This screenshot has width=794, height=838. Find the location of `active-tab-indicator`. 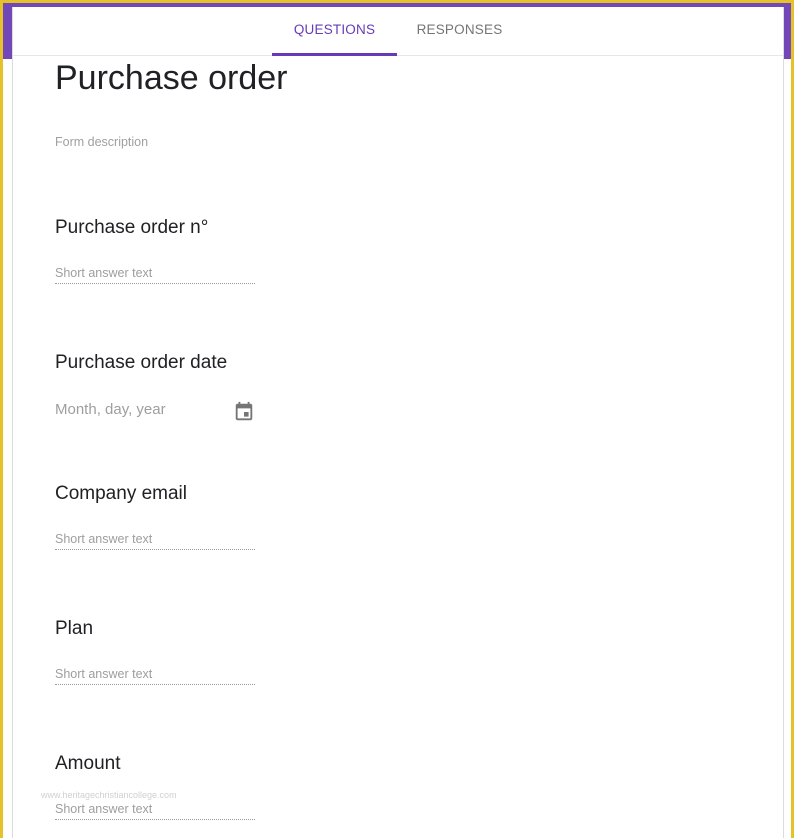

active-tab-indicator is located at coordinates (334, 54).